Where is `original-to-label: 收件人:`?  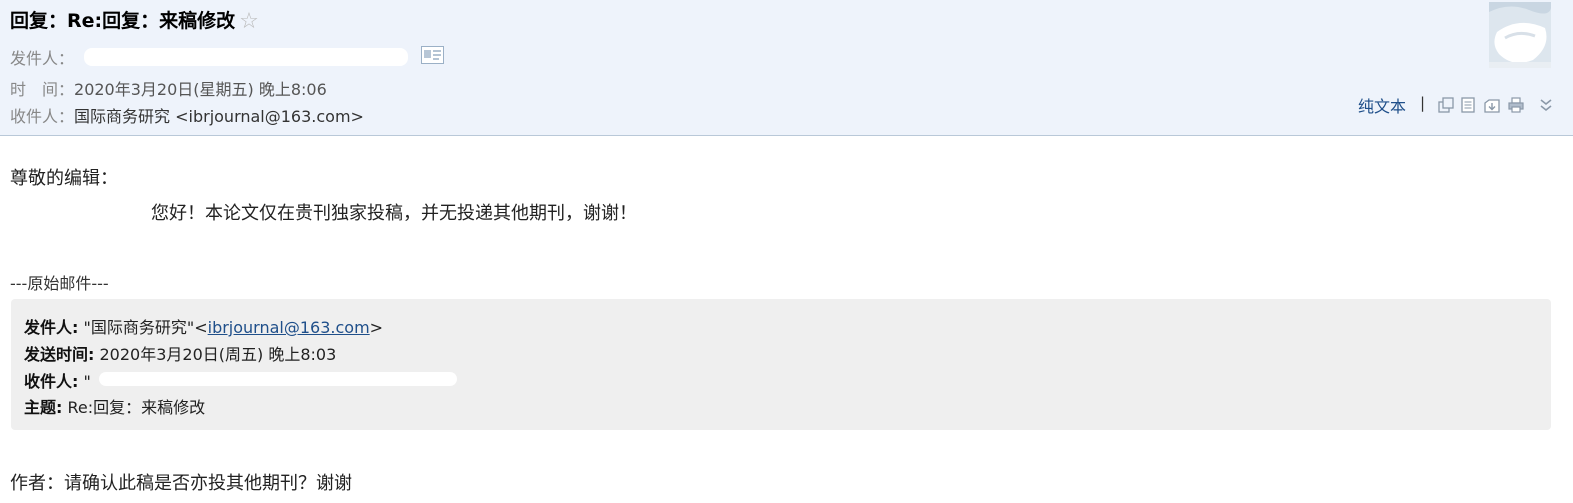 original-to-label: 收件人: is located at coordinates (51, 381).